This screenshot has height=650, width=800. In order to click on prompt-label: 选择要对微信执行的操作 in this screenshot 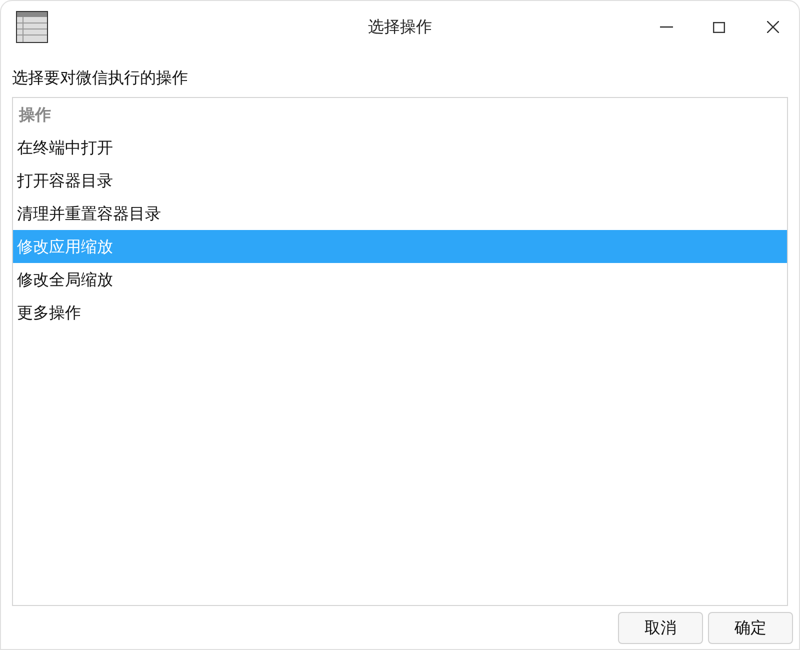, I will do `click(100, 78)`.